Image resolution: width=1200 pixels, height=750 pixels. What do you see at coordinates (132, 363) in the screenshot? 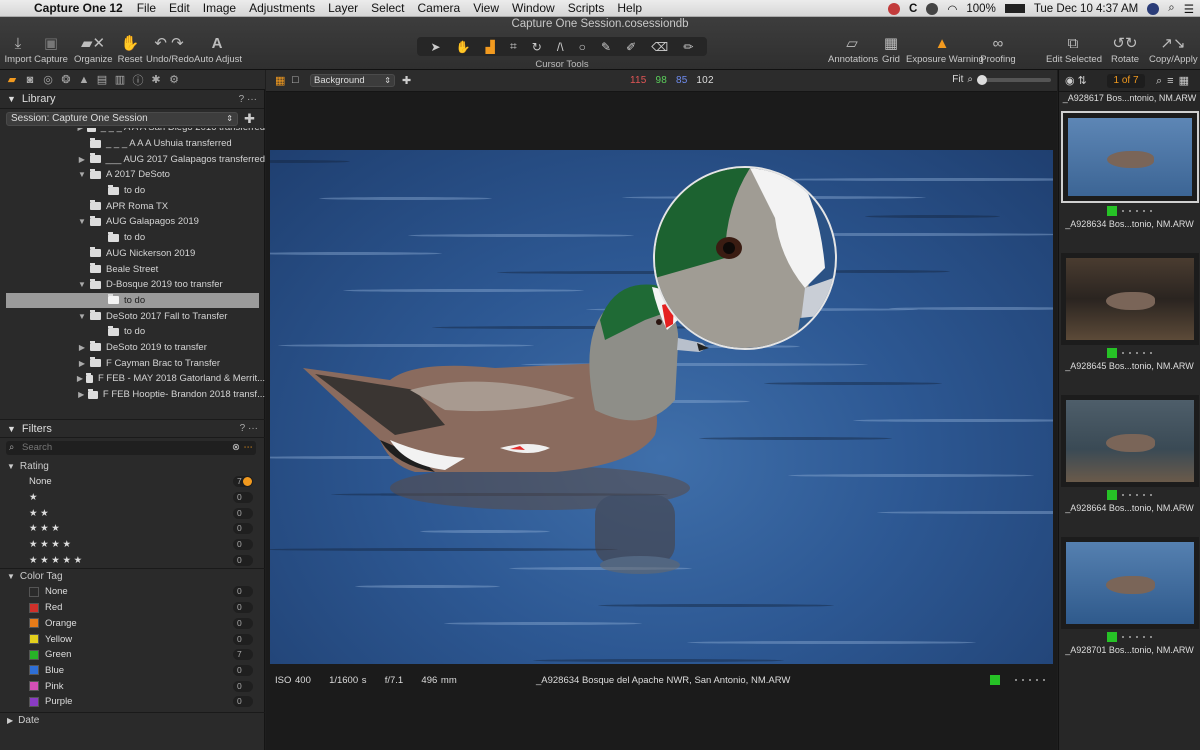
I see `folder-item: ▶ F Cayman Brac to Transfer` at bounding box center [132, 363].